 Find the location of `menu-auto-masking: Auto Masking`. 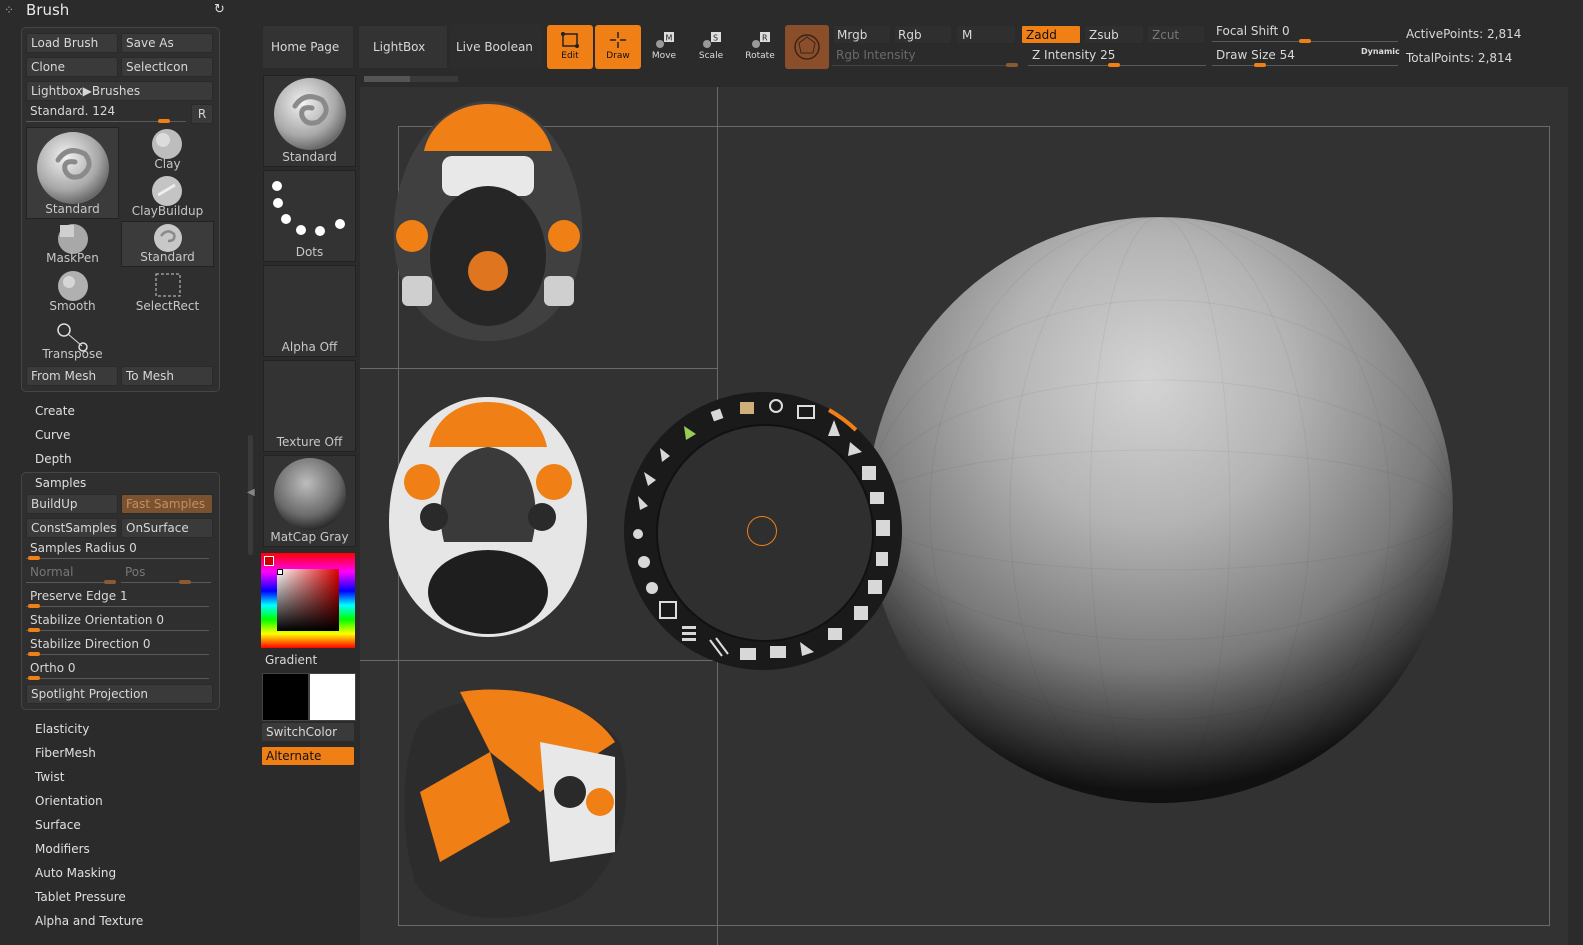

menu-auto-masking: Auto Masking is located at coordinates (75, 873).